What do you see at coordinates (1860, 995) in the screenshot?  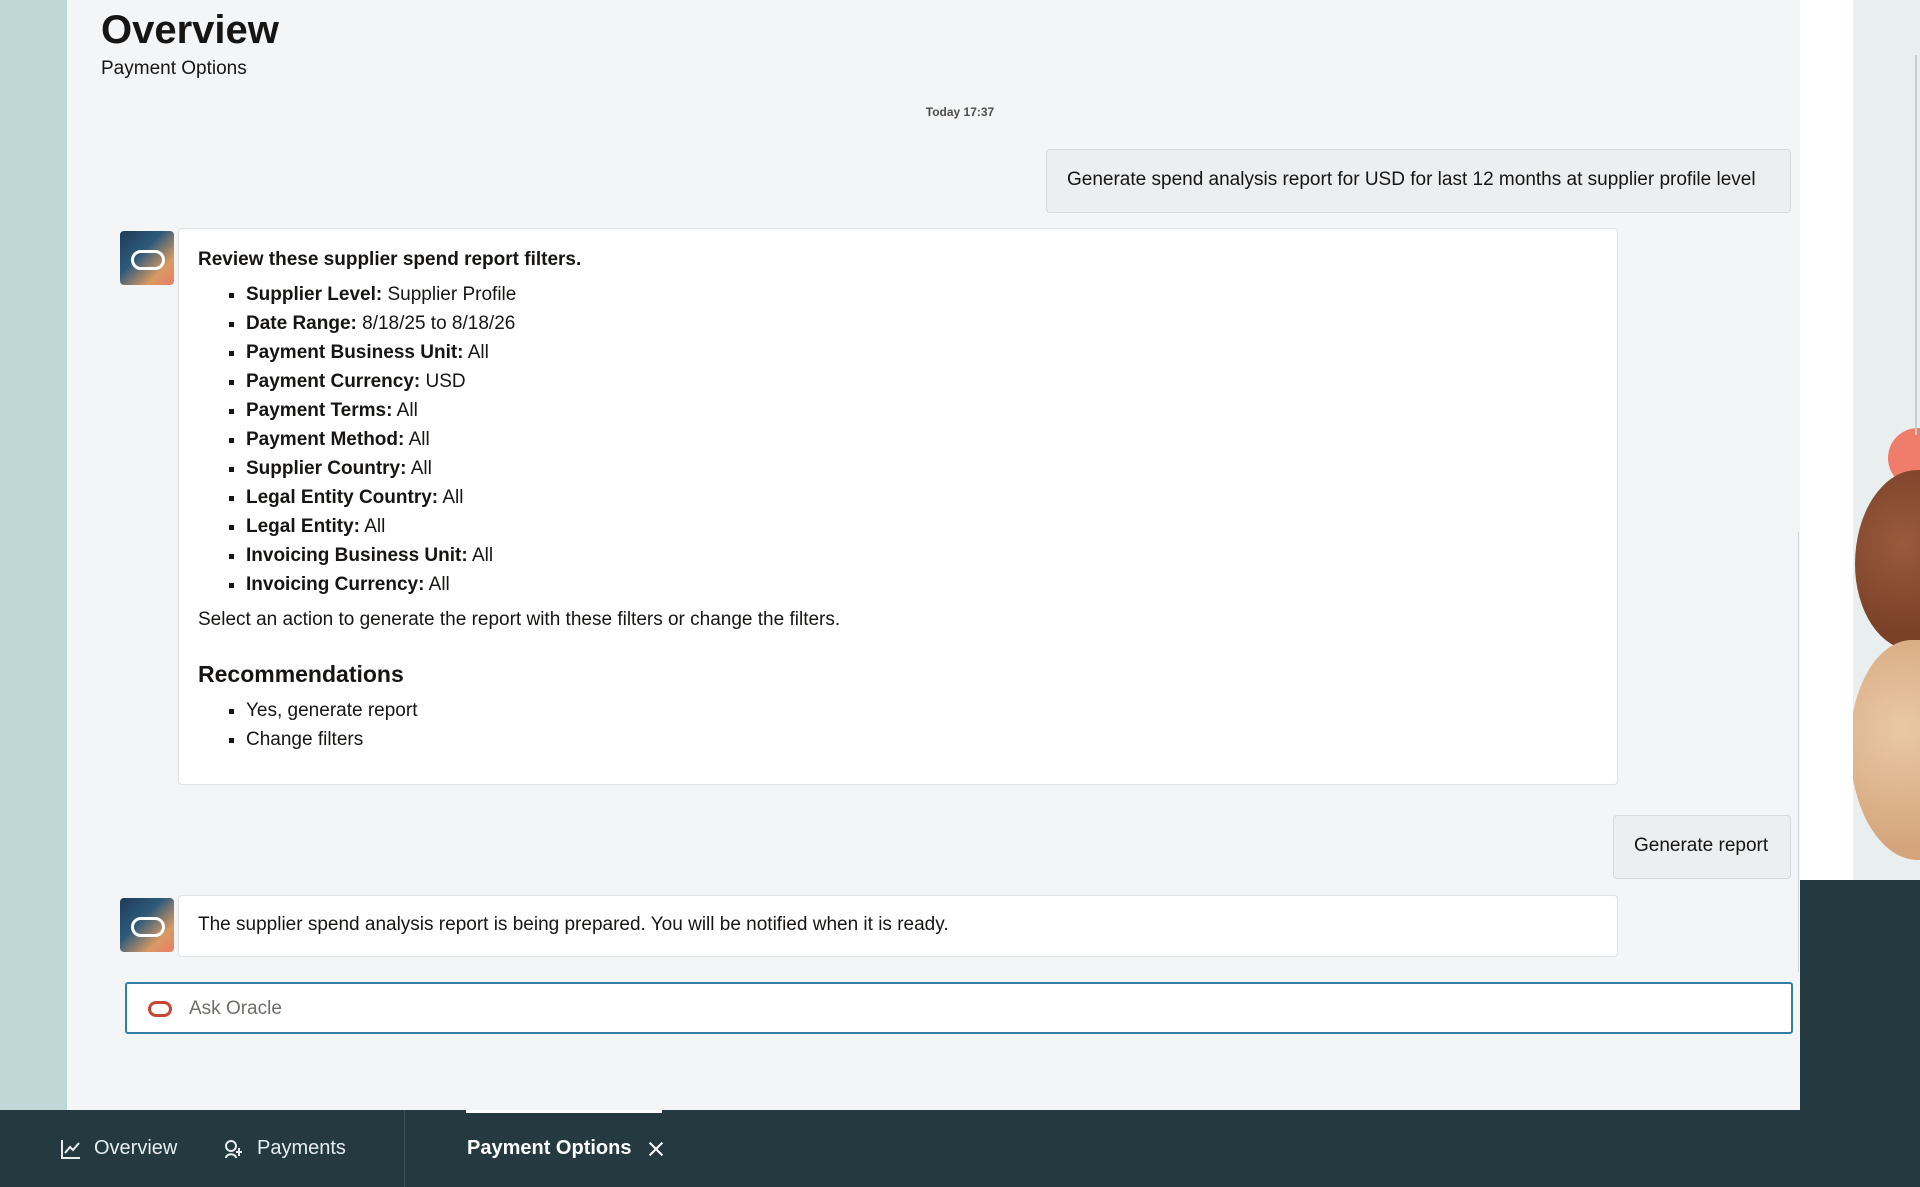 I see `right-decor-dark` at bounding box center [1860, 995].